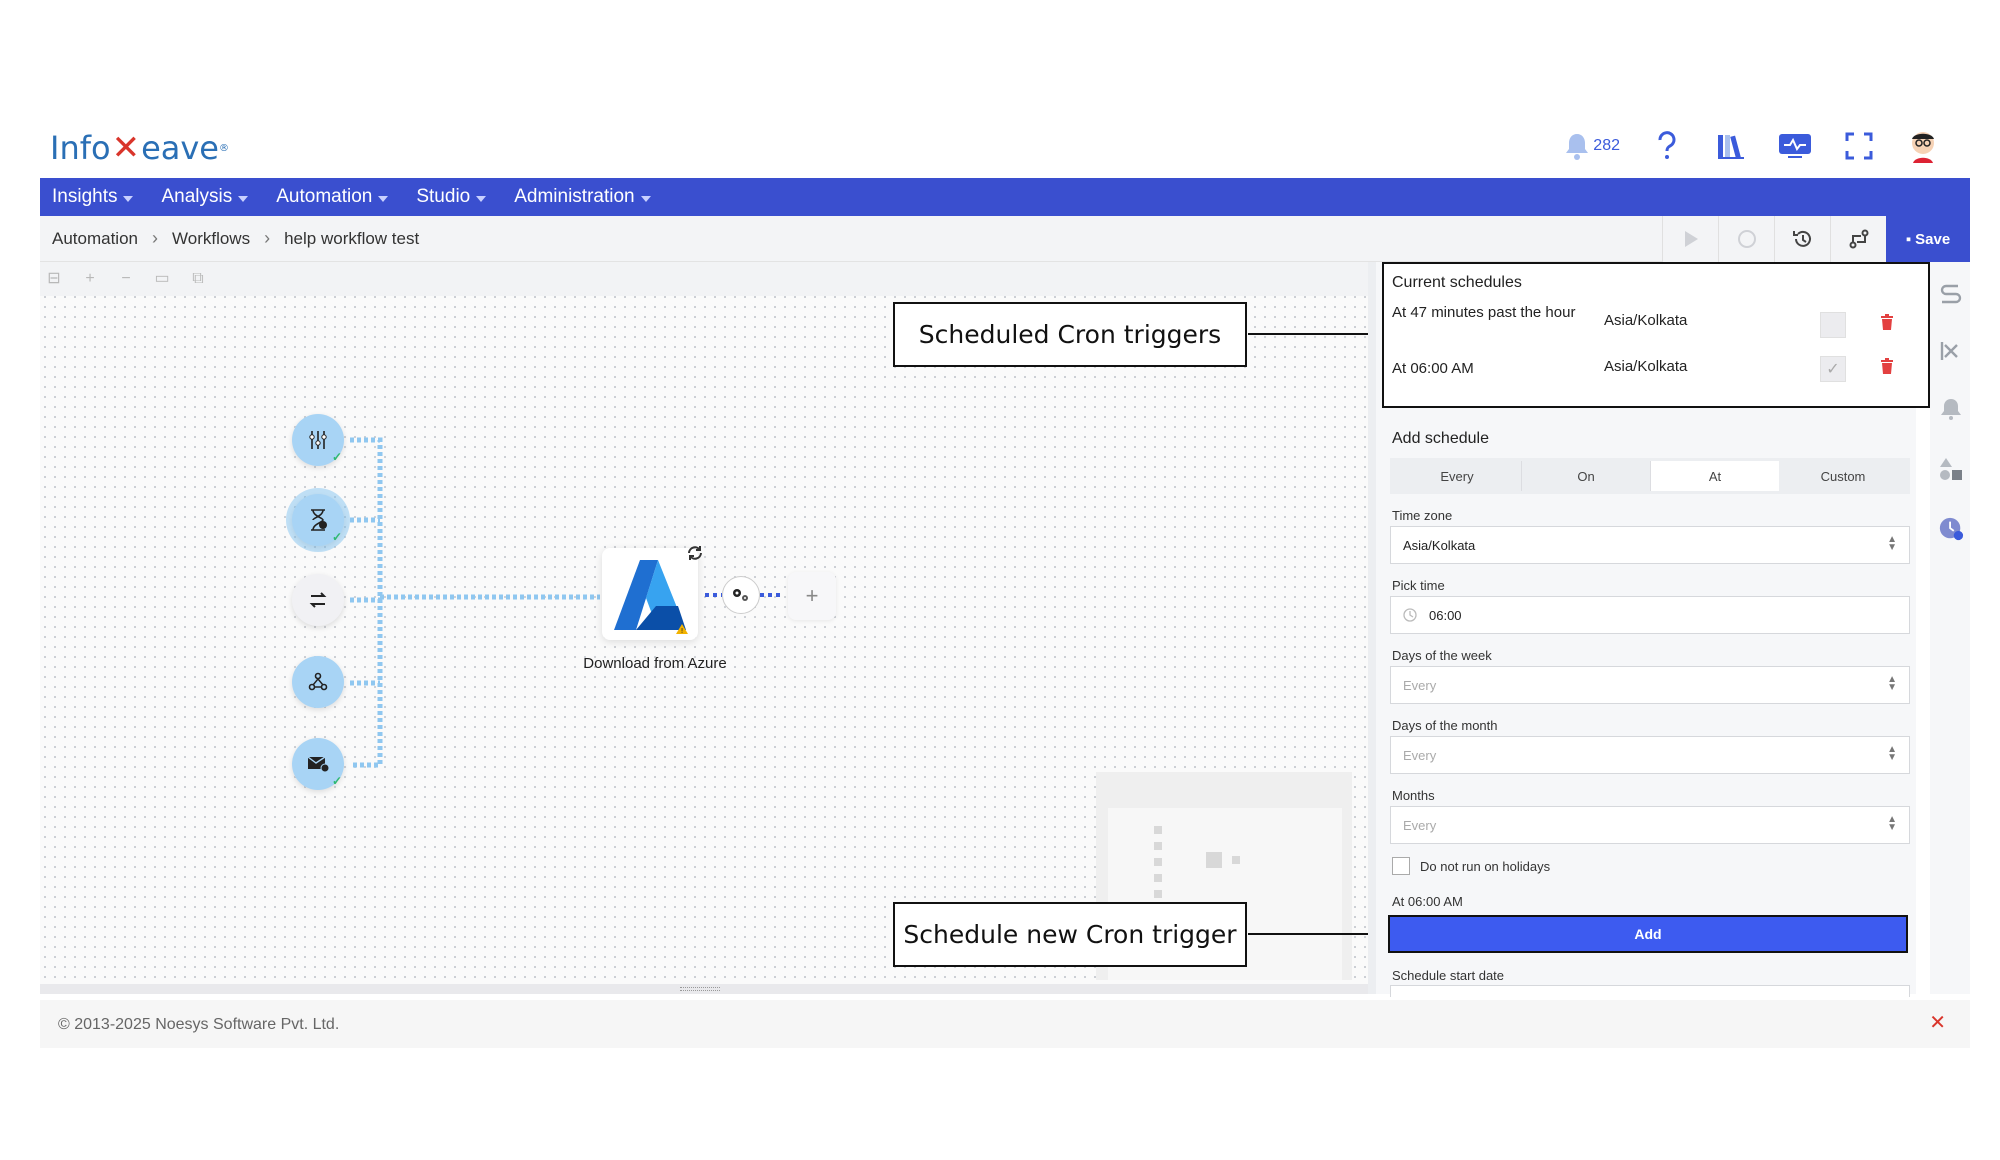  What do you see at coordinates (1950, 628) in the screenshot?
I see `right-sidebar` at bounding box center [1950, 628].